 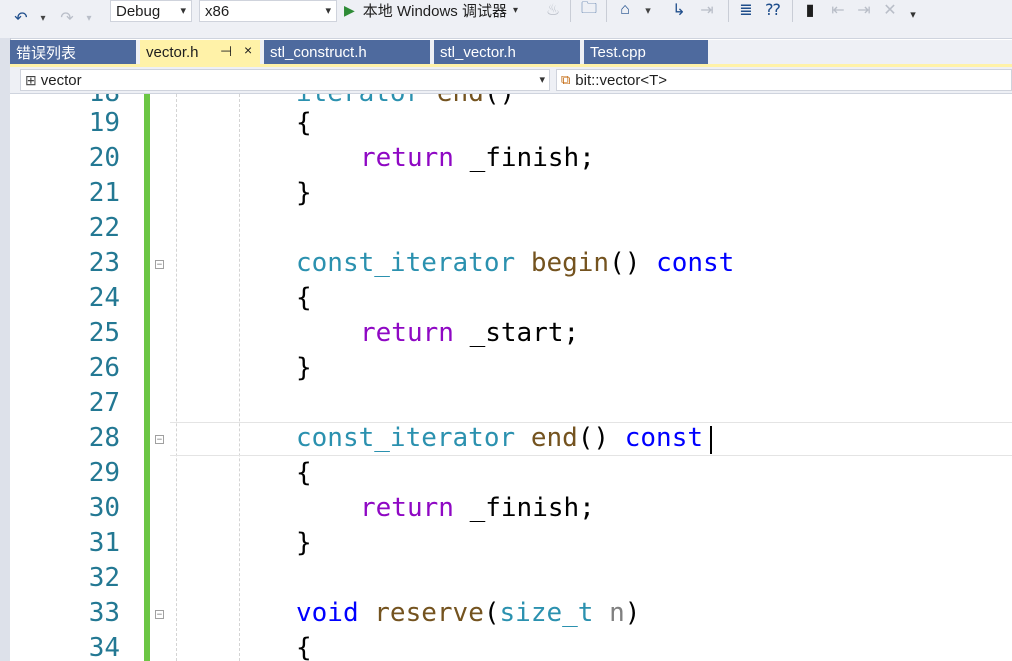 I want to click on solution-configuration-select: Debug ▾, so click(x=151, y=11).